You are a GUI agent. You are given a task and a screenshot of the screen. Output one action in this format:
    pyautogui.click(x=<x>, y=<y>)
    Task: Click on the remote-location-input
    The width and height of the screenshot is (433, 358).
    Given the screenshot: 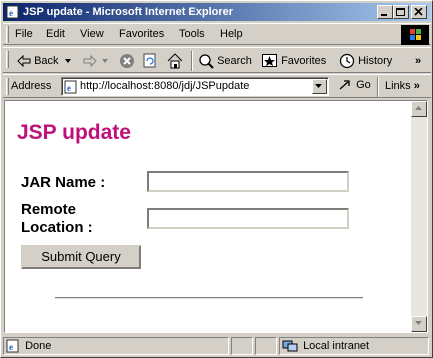 What is the action you would take?
    pyautogui.click(x=248, y=218)
    